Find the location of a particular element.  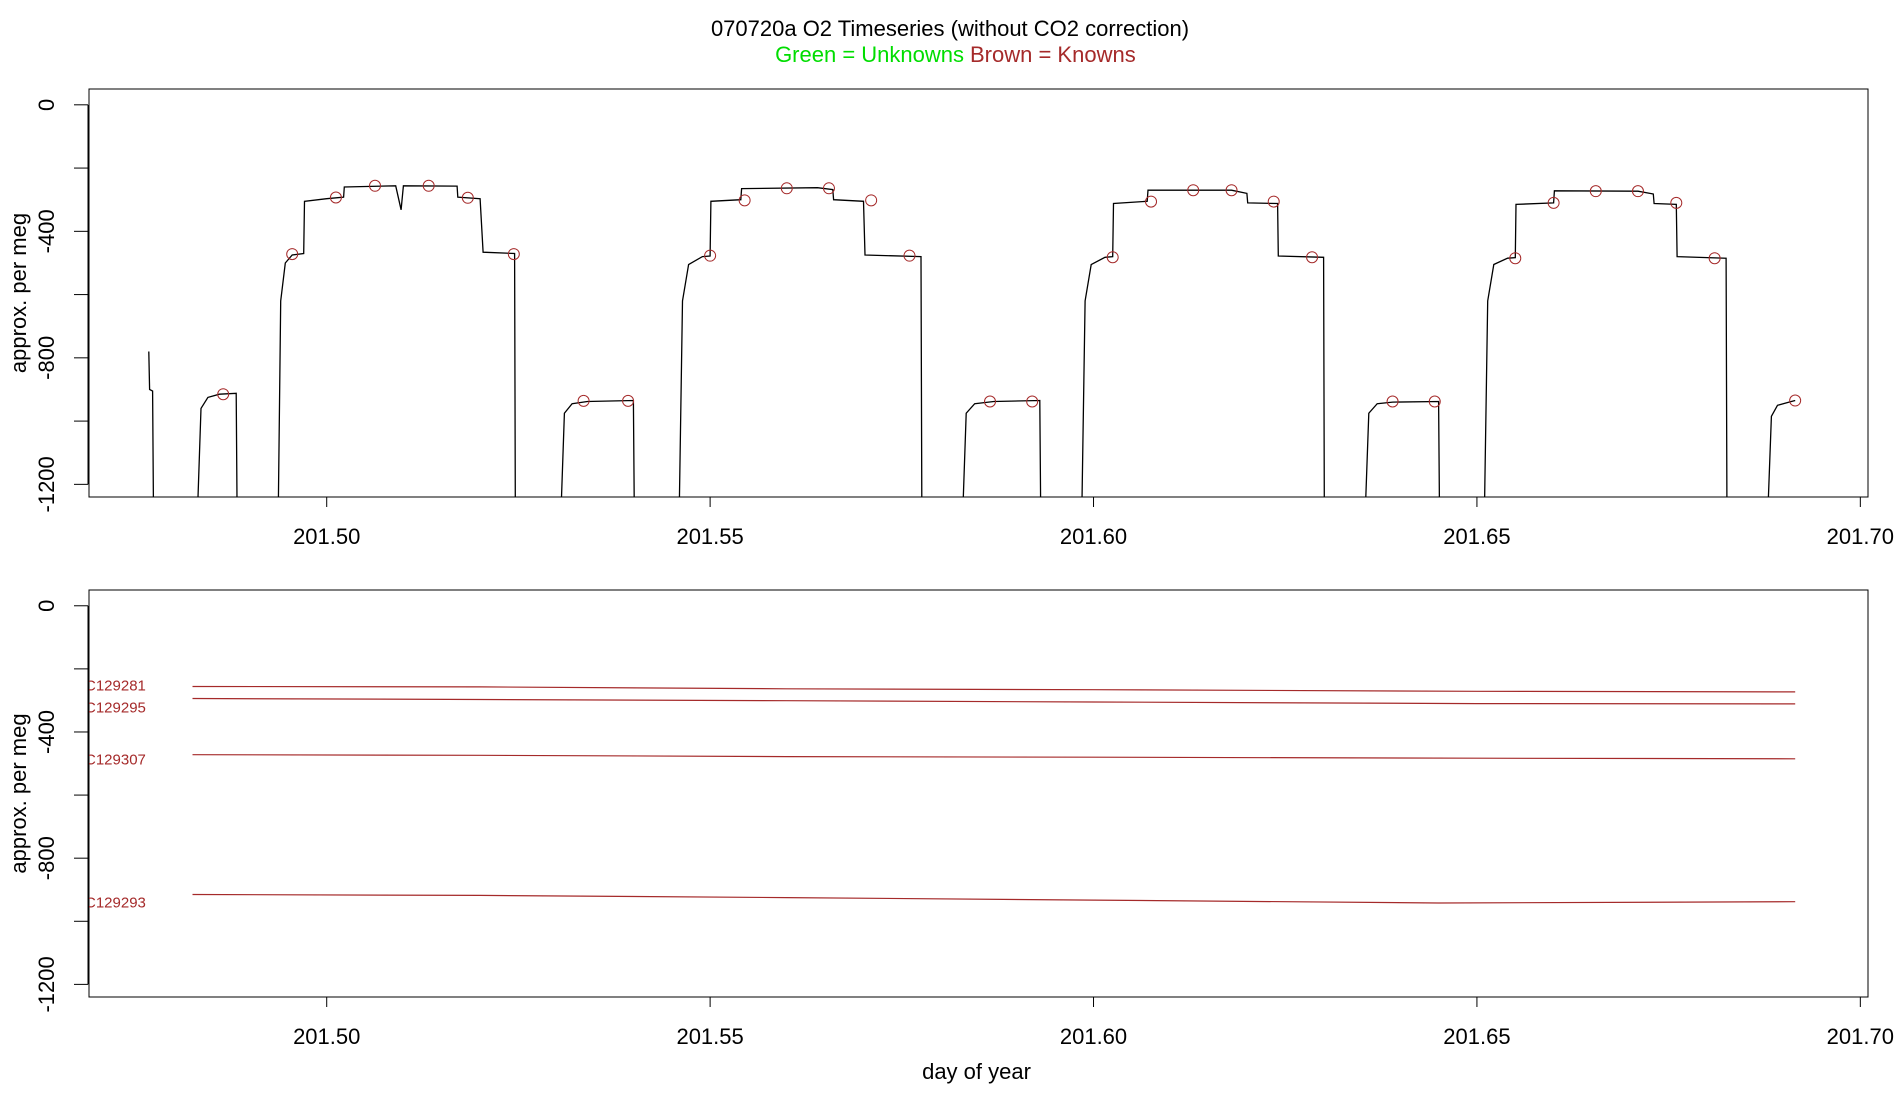

x-axis-label: day of year is located at coordinates (976, 1071).